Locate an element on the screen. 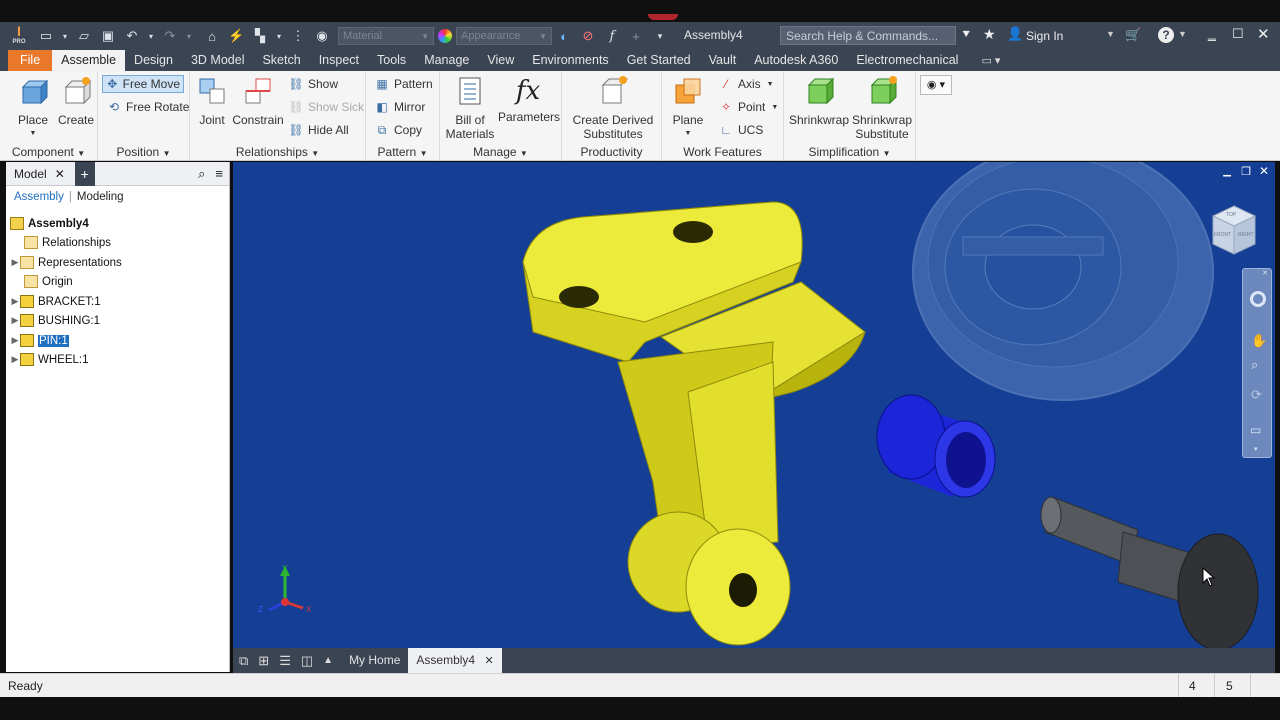  tree-item-relationships: Relationships is located at coordinates (62, 242).